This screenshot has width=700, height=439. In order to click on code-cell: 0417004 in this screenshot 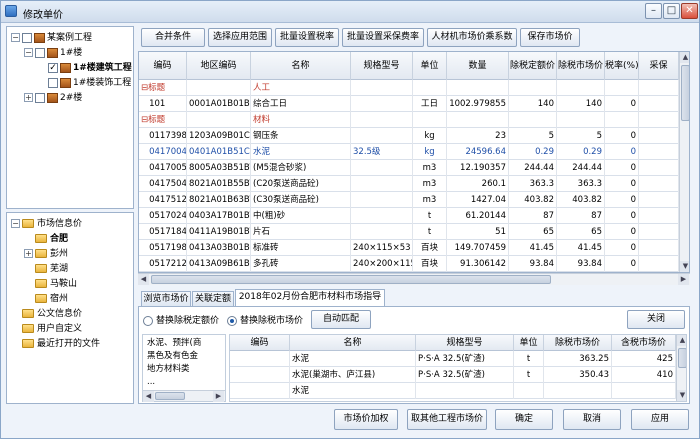, I will do `click(163, 152)`.